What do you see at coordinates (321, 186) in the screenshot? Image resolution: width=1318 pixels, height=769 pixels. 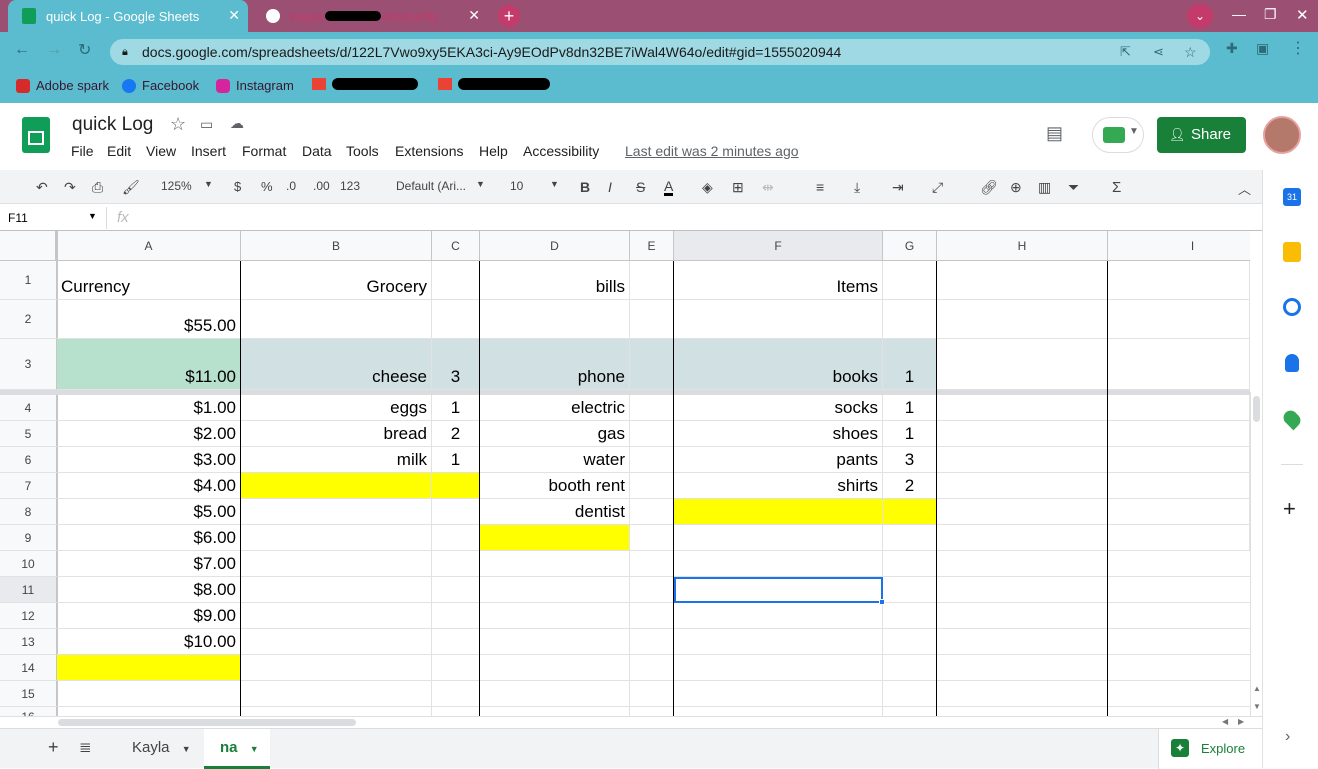 I see `increase-decimal-button: .00` at bounding box center [321, 186].